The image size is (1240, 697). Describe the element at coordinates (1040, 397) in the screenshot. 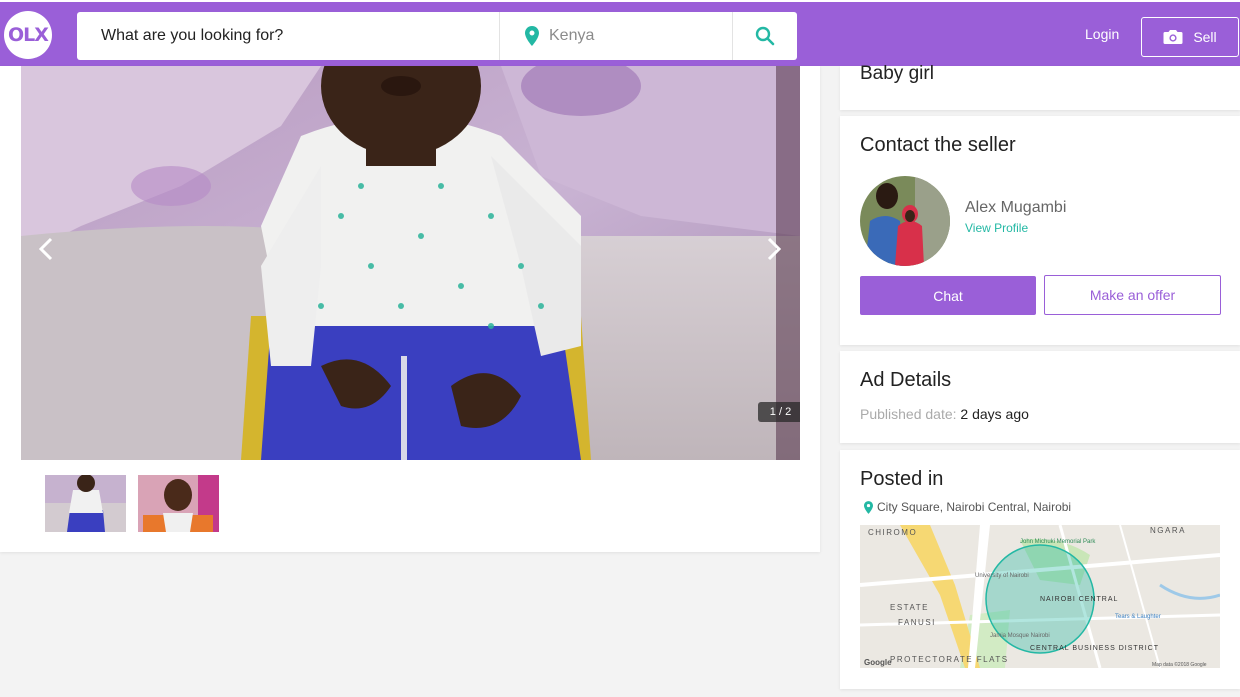

I see `ad-details-card: Ad Details Published date: 2 days ago` at that location.